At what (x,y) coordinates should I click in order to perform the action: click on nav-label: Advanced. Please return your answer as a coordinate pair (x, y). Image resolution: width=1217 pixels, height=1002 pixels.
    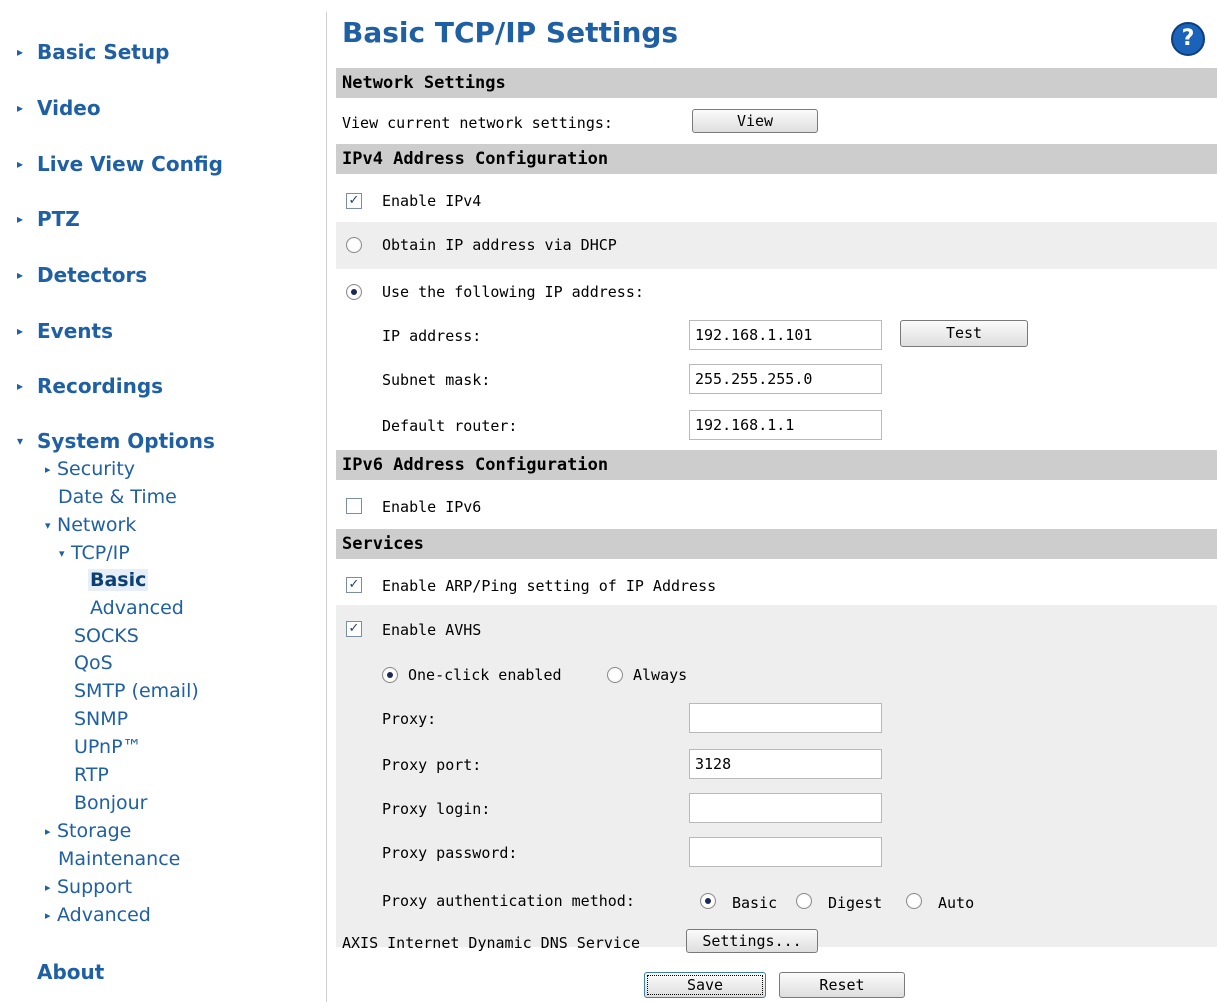
    Looking at the image, I should click on (104, 915).